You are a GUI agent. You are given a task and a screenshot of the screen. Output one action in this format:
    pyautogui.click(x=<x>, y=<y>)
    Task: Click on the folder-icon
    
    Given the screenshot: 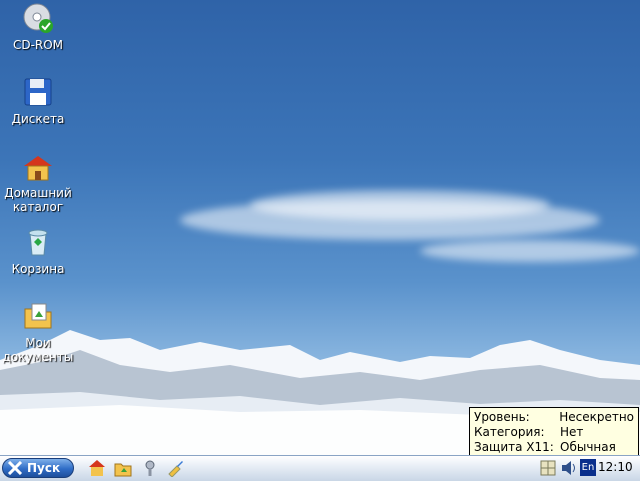 What is the action you would take?
    pyautogui.click(x=123, y=468)
    